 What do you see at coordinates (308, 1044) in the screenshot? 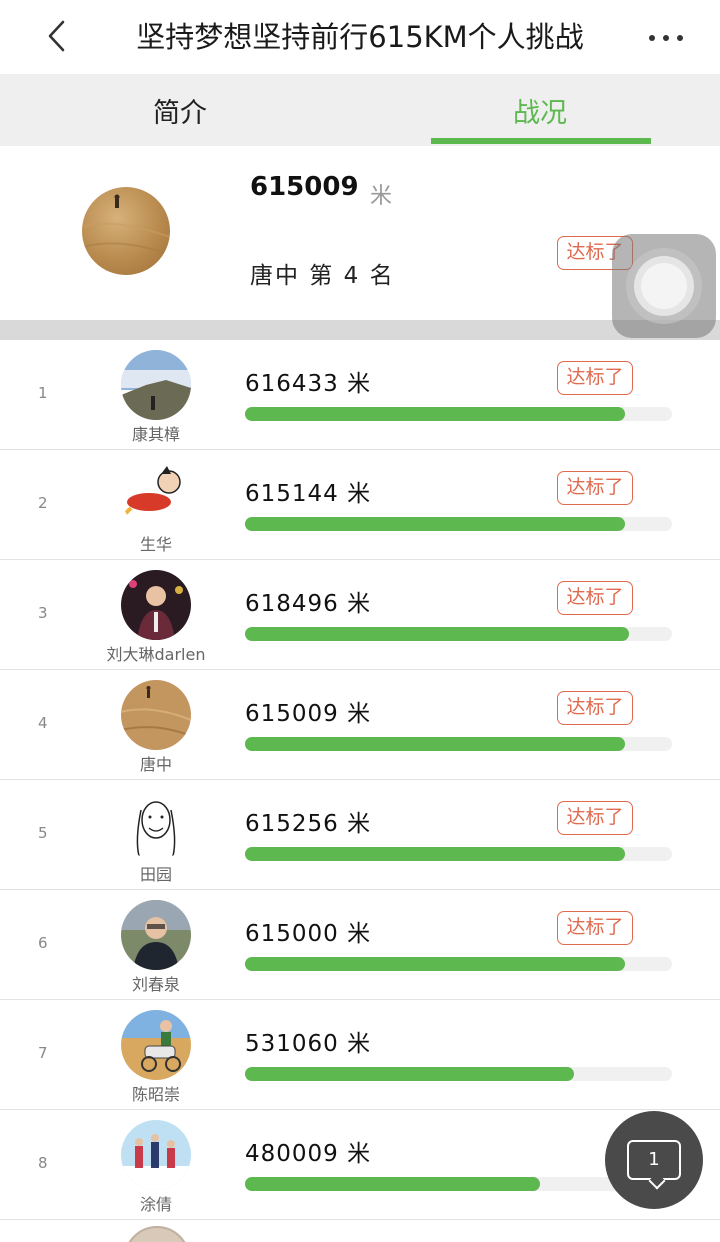
I see `distance-value: 531060 米` at bounding box center [308, 1044].